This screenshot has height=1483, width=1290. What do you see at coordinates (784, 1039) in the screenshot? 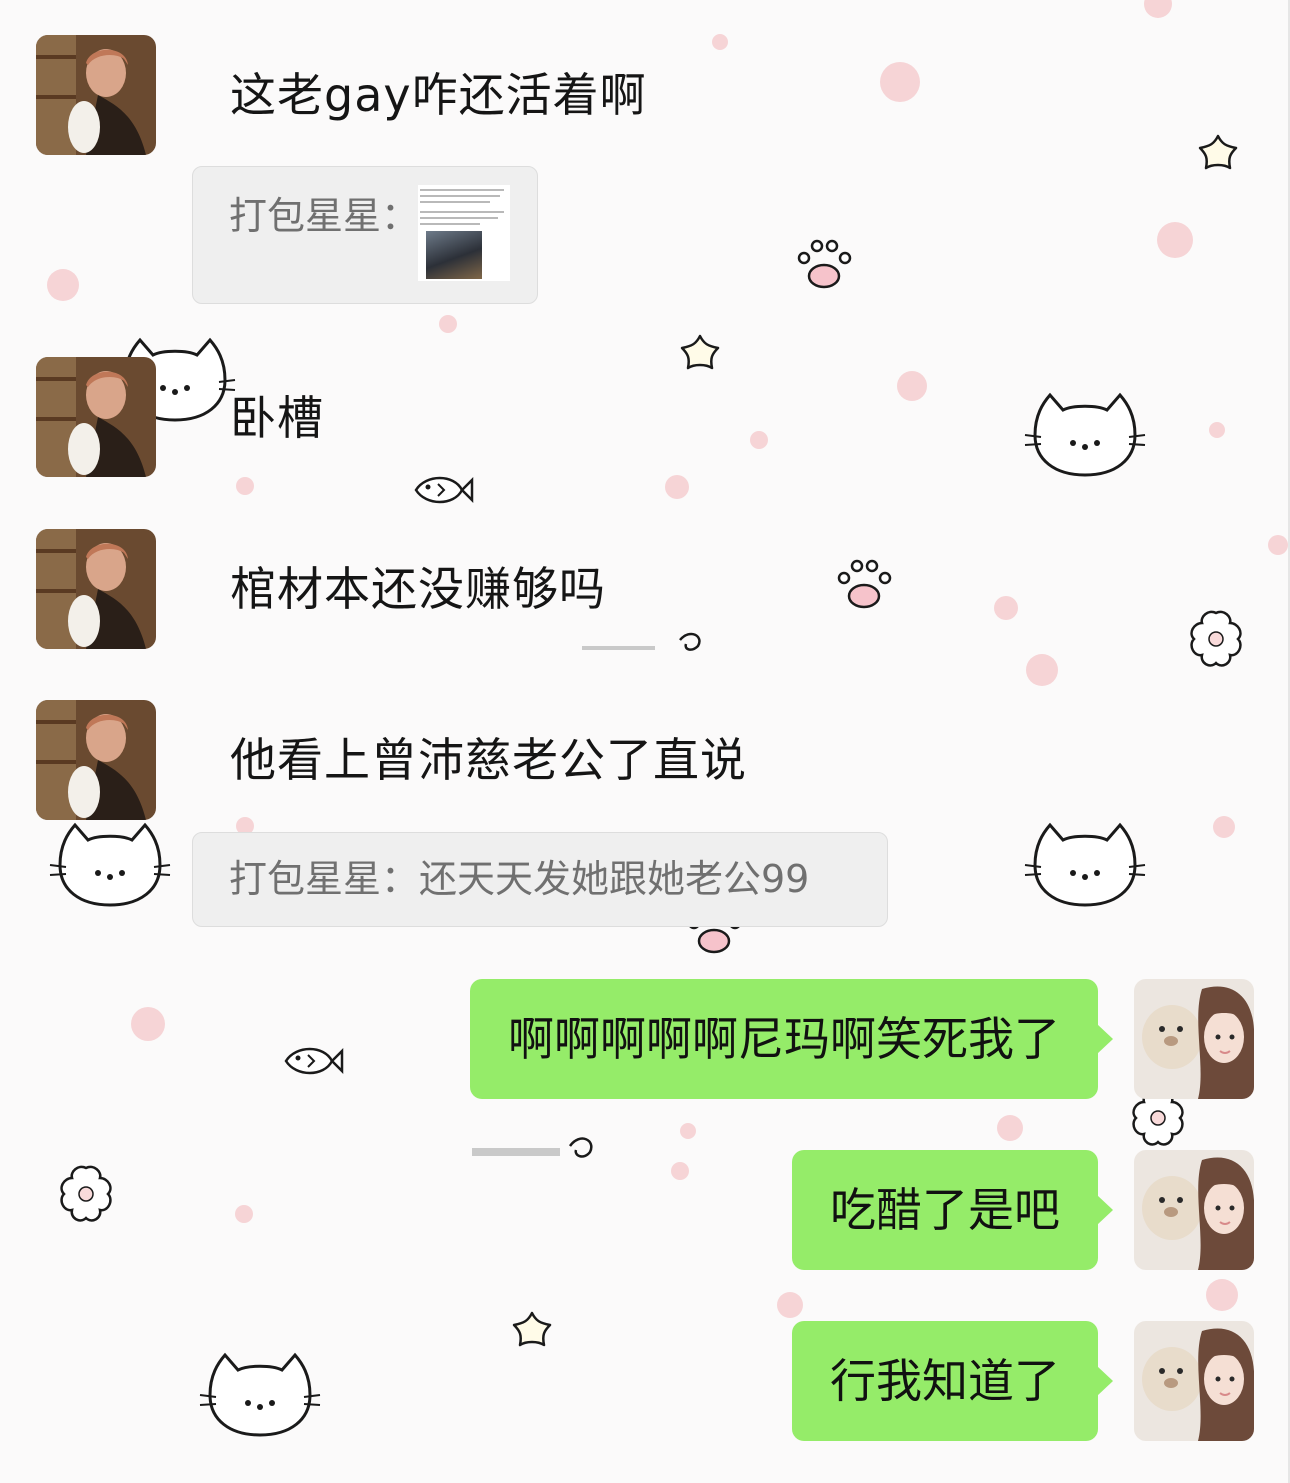
I see `message-text: 啊啊啊啊啊尼玛啊笑死我了` at bounding box center [784, 1039].